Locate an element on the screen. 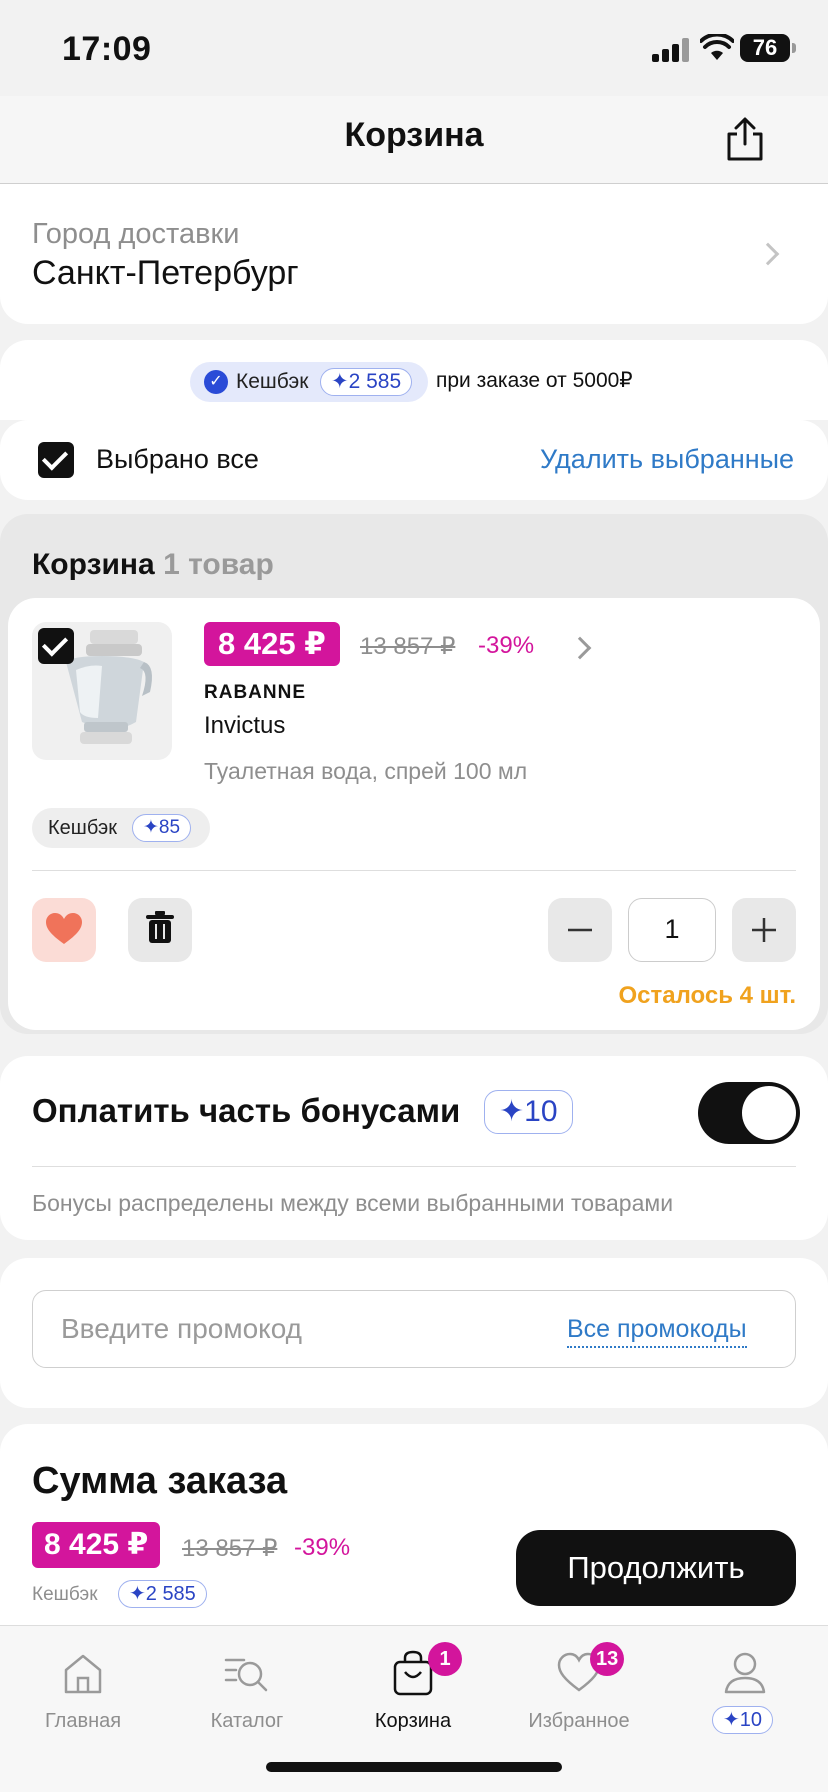  share-icon is located at coordinates (745, 139).